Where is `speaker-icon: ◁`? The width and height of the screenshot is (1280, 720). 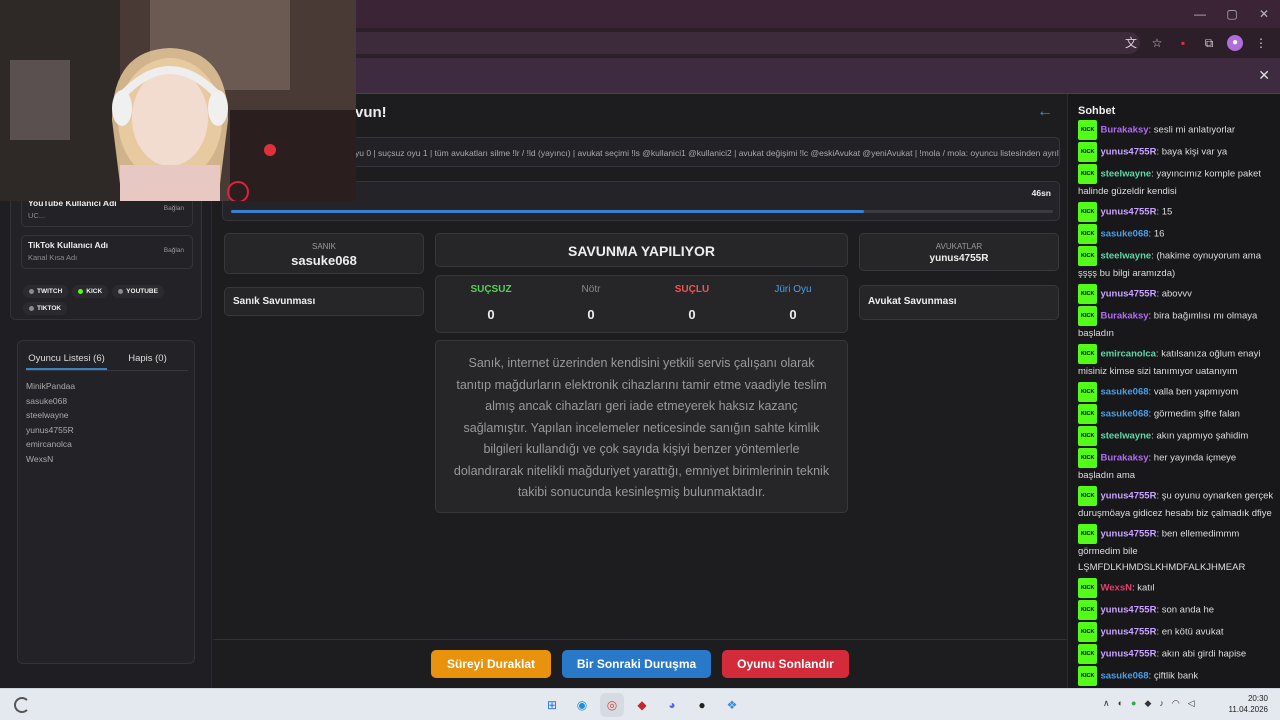
speaker-icon: ◁ is located at coordinates (1191, 703).